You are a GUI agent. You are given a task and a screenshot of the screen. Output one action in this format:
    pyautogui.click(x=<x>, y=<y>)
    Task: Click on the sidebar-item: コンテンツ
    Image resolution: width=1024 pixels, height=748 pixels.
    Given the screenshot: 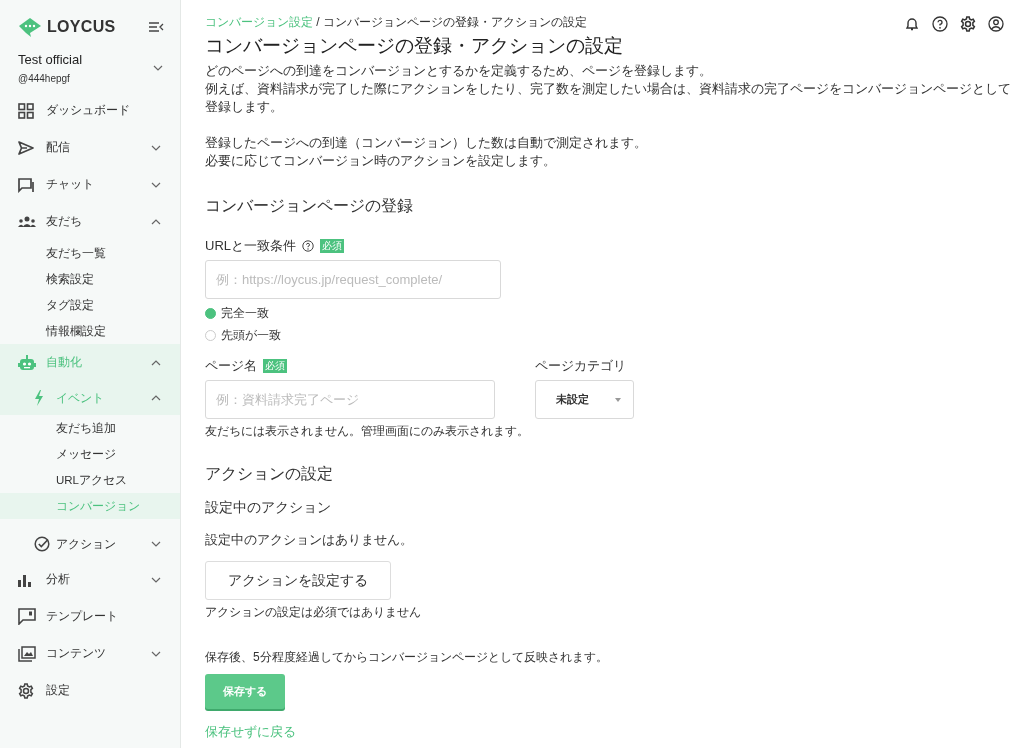 What is the action you would take?
    pyautogui.click(x=90, y=653)
    